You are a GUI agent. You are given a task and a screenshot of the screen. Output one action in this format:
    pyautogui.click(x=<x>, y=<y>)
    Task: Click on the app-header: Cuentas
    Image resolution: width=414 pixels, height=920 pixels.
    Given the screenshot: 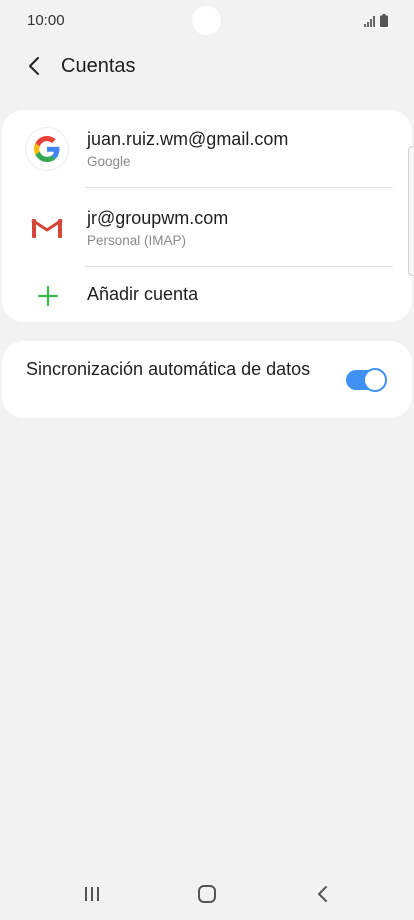 What is the action you would take?
    pyautogui.click(x=207, y=67)
    